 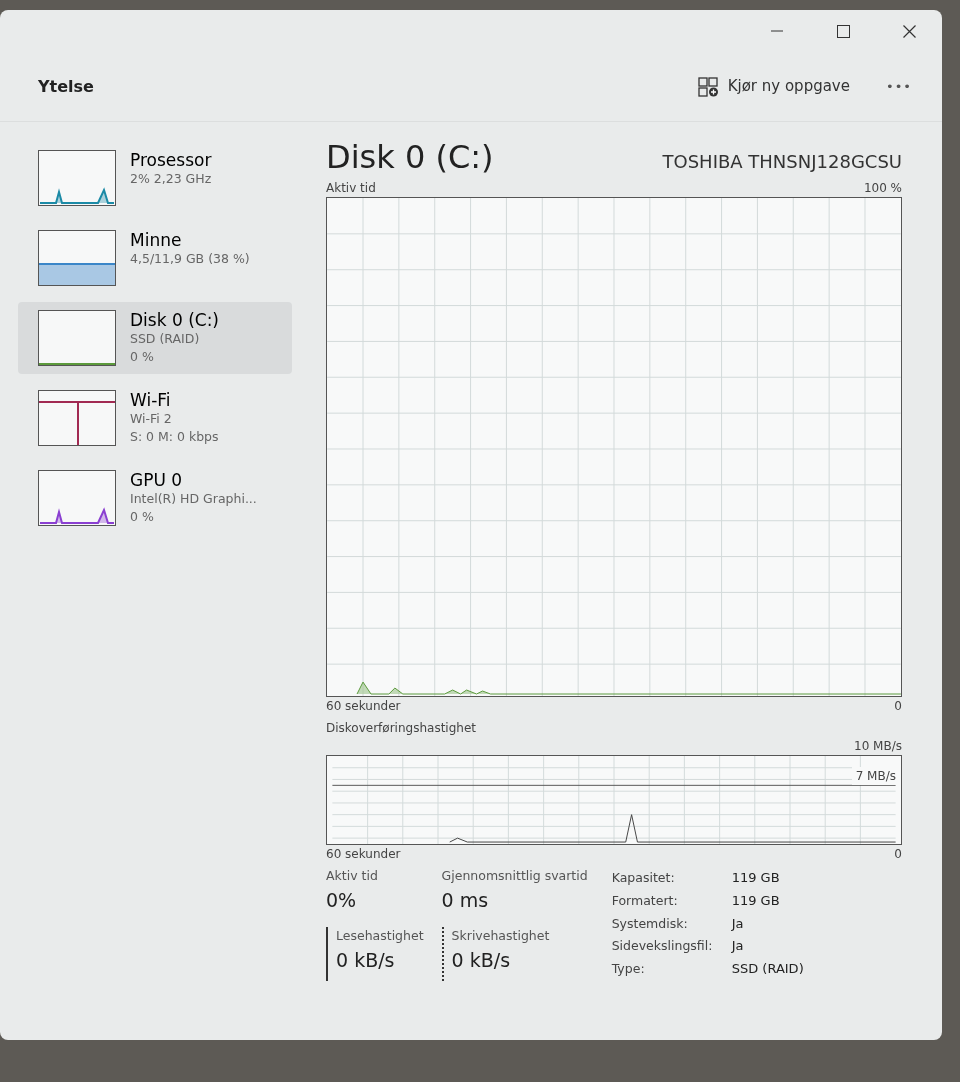 I want to click on sidebar-item: Disk 0 (C:) SSD (RAID) 0 %, so click(x=155, y=338).